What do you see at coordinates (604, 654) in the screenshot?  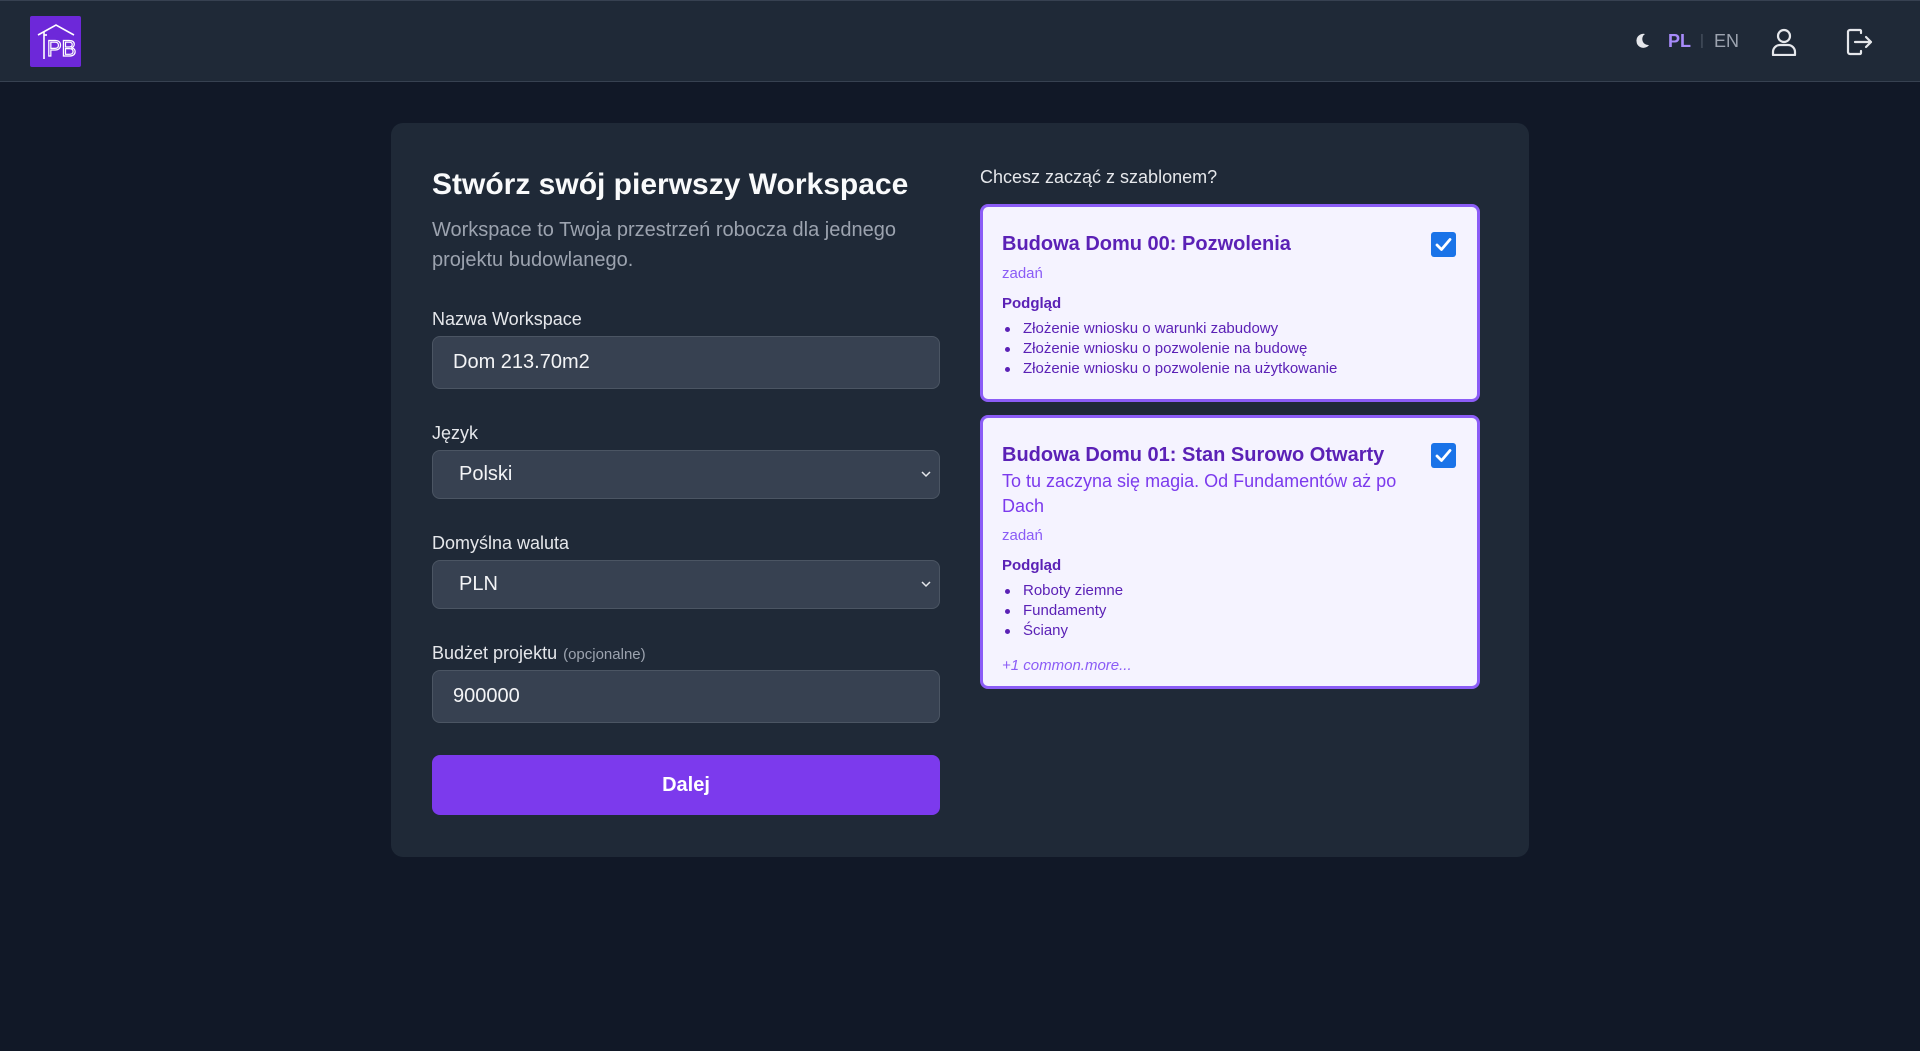 I see `budget-optional-hint: (opcjonalne)` at bounding box center [604, 654].